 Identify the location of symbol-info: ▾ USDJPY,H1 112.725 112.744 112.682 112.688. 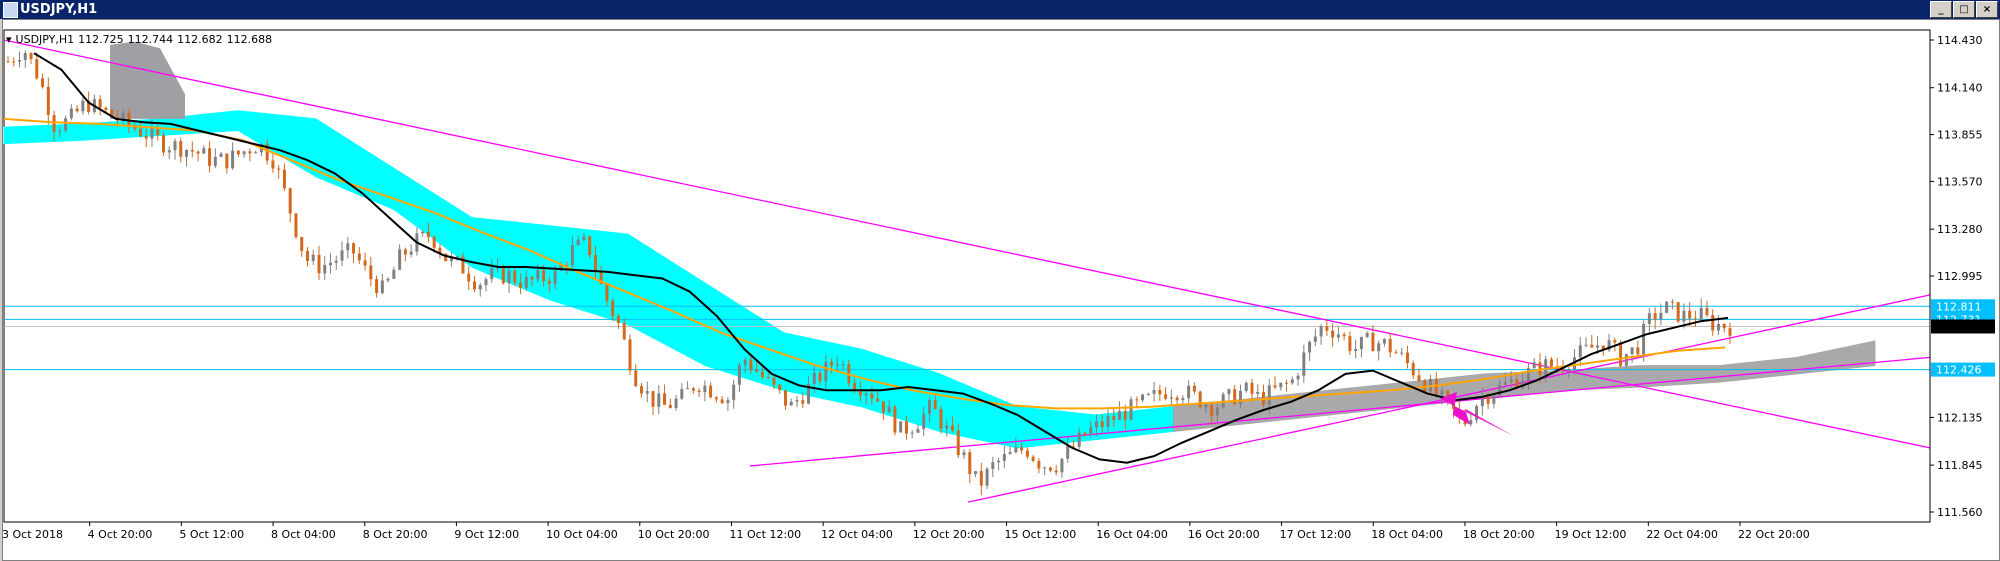
(141, 40).